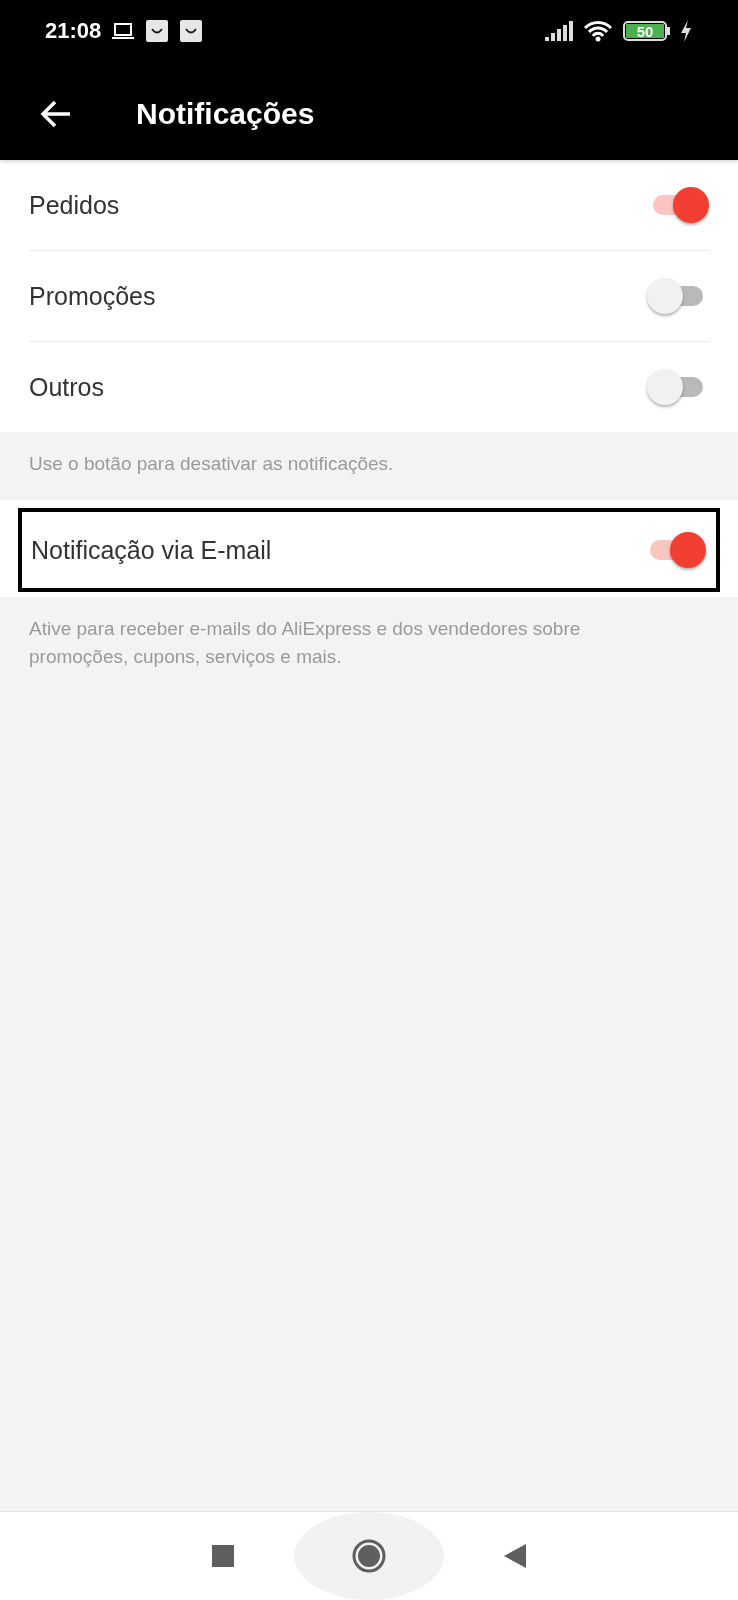  Describe the element at coordinates (225, 114) in the screenshot. I see `page-title: Notificações` at that location.